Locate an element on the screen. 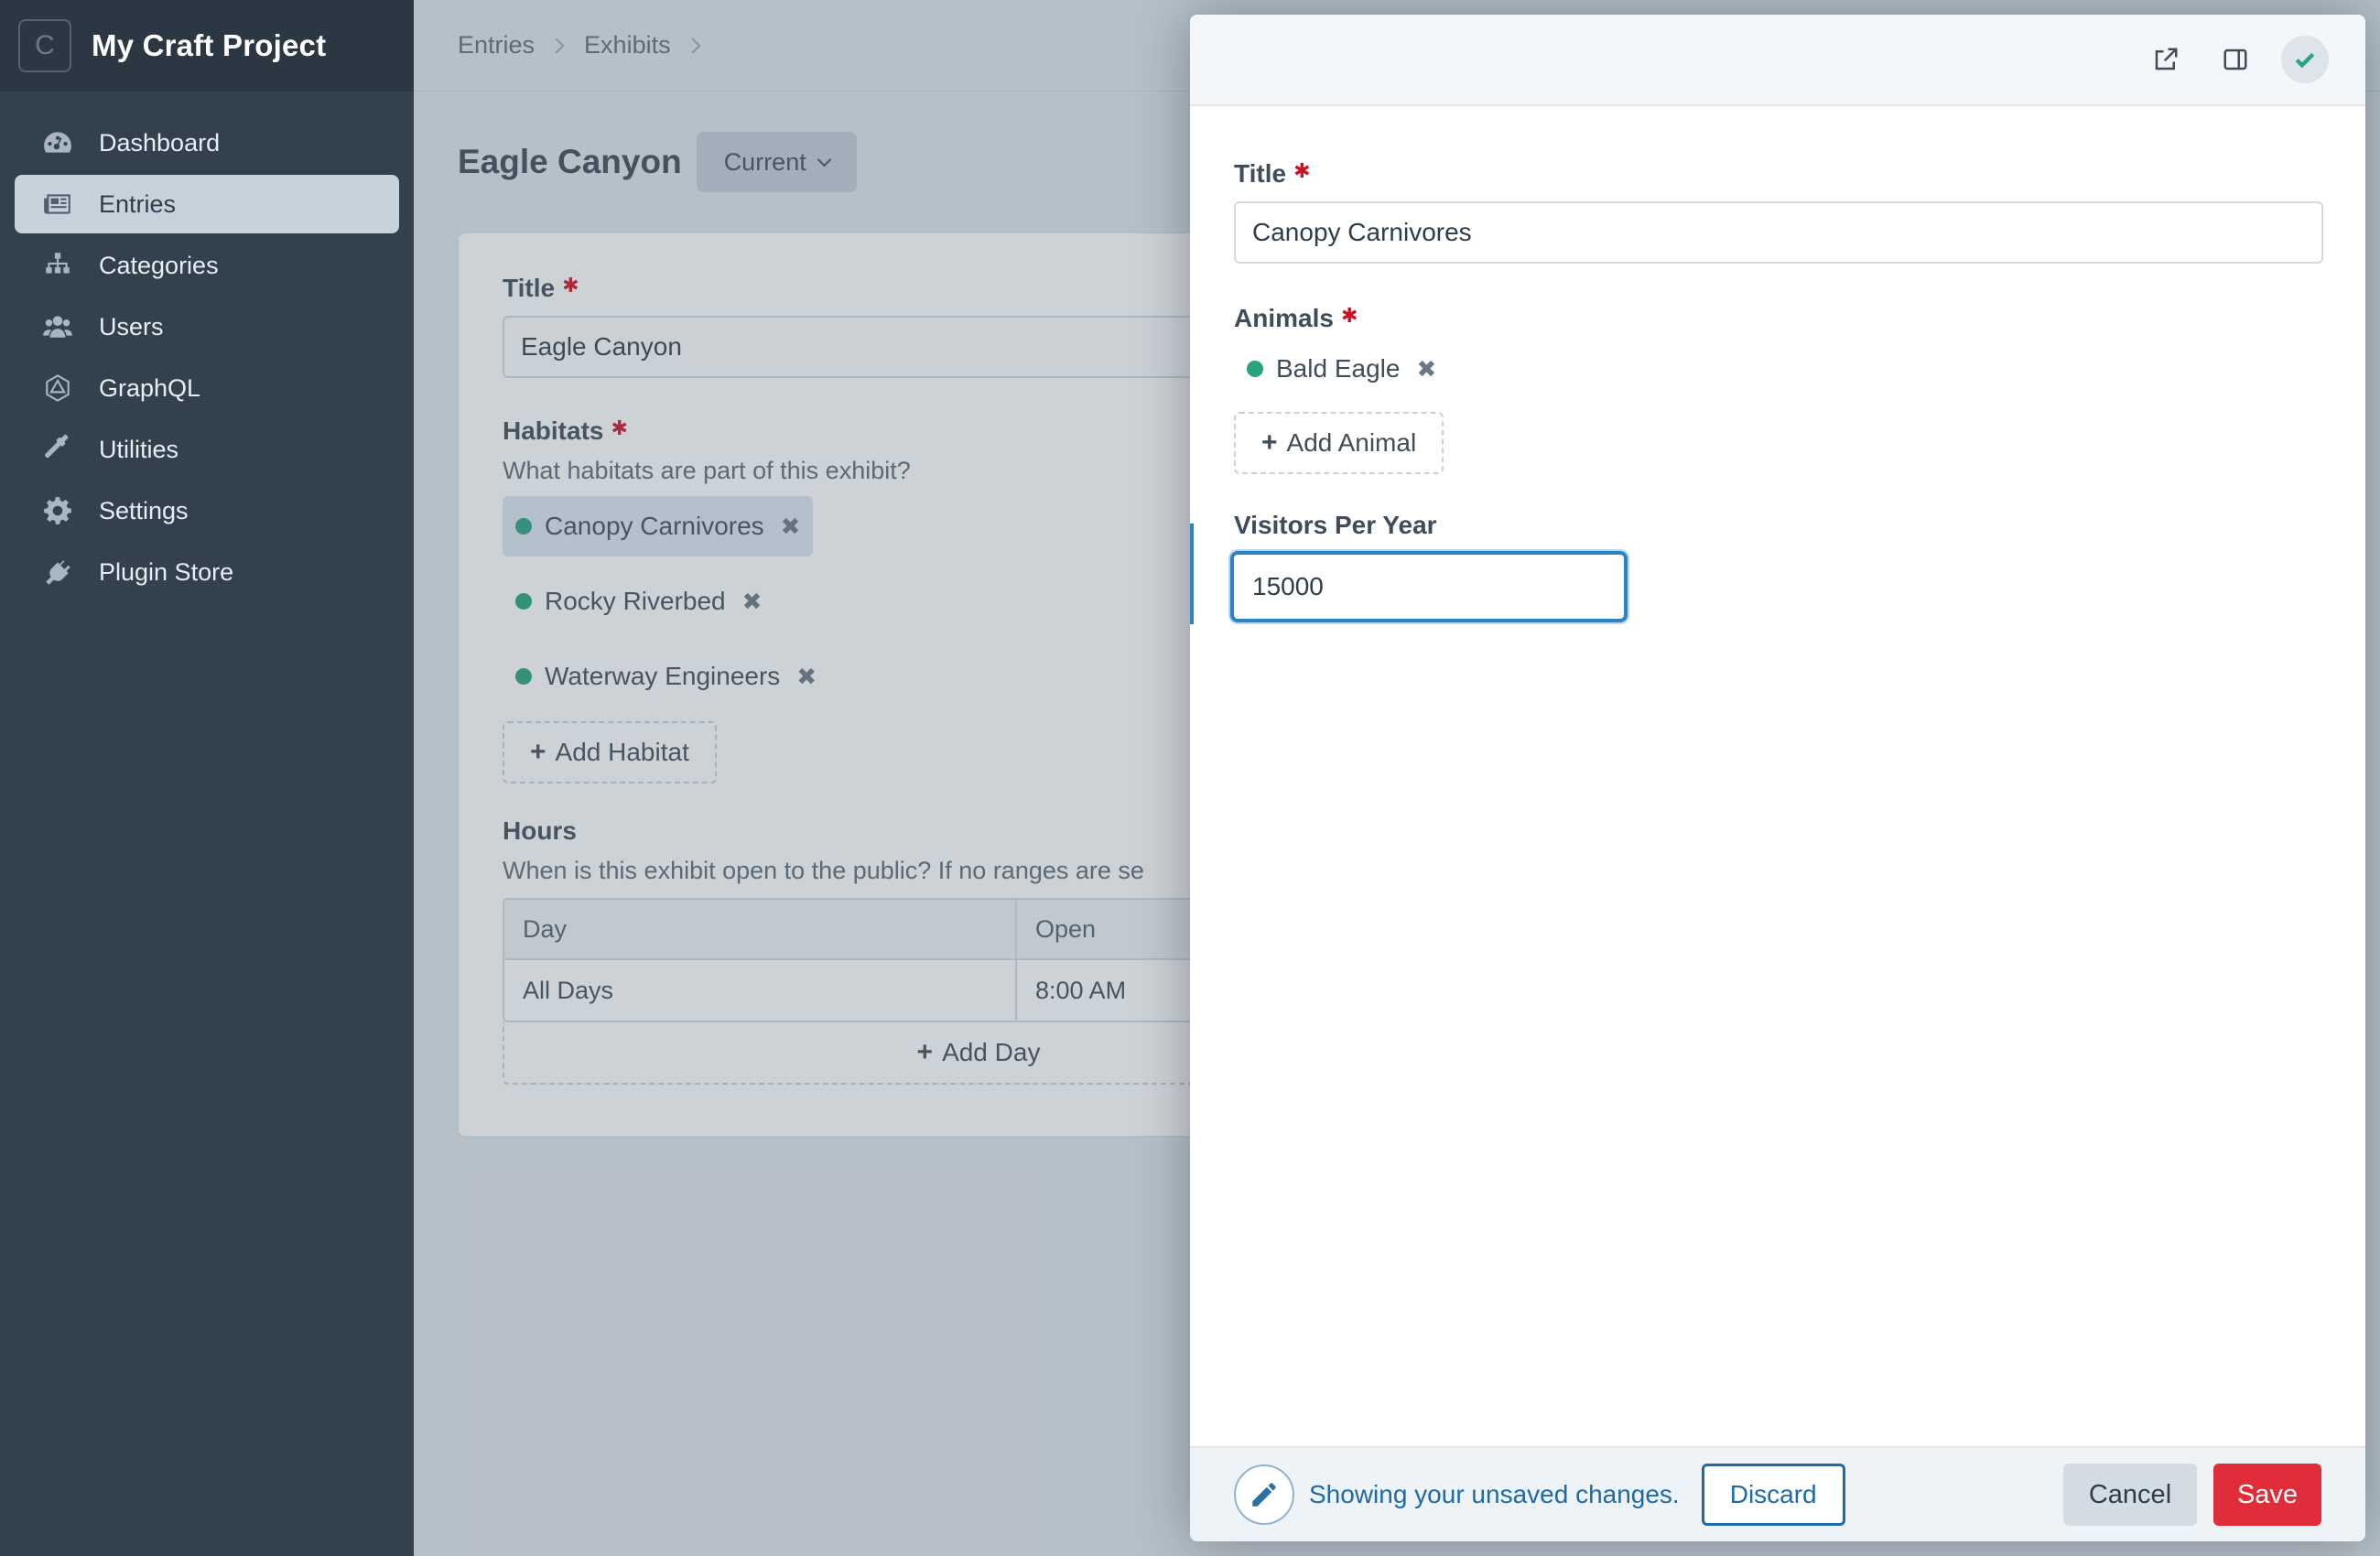 This screenshot has height=1556, width=2380. animal-chip-label: Bald Eagle is located at coordinates (1338, 369).